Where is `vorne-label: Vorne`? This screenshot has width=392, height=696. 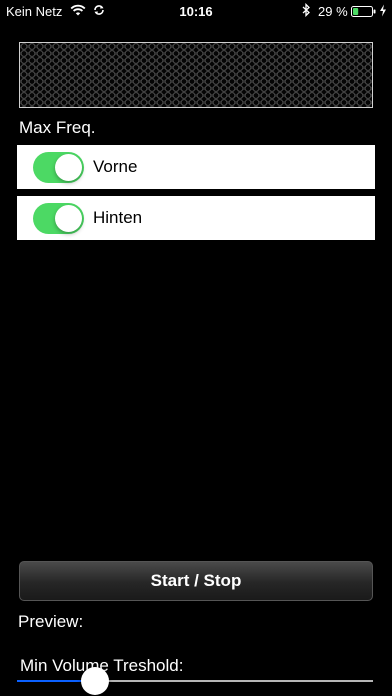
vorne-label: Vorne is located at coordinates (115, 166).